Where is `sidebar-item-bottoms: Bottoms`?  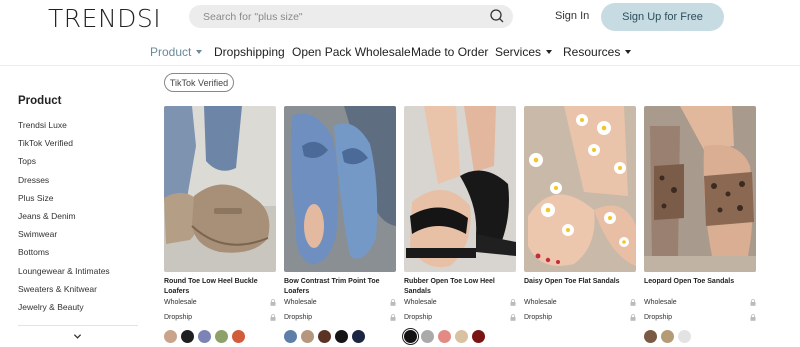 sidebar-item-bottoms: Bottoms is located at coordinates (78, 256).